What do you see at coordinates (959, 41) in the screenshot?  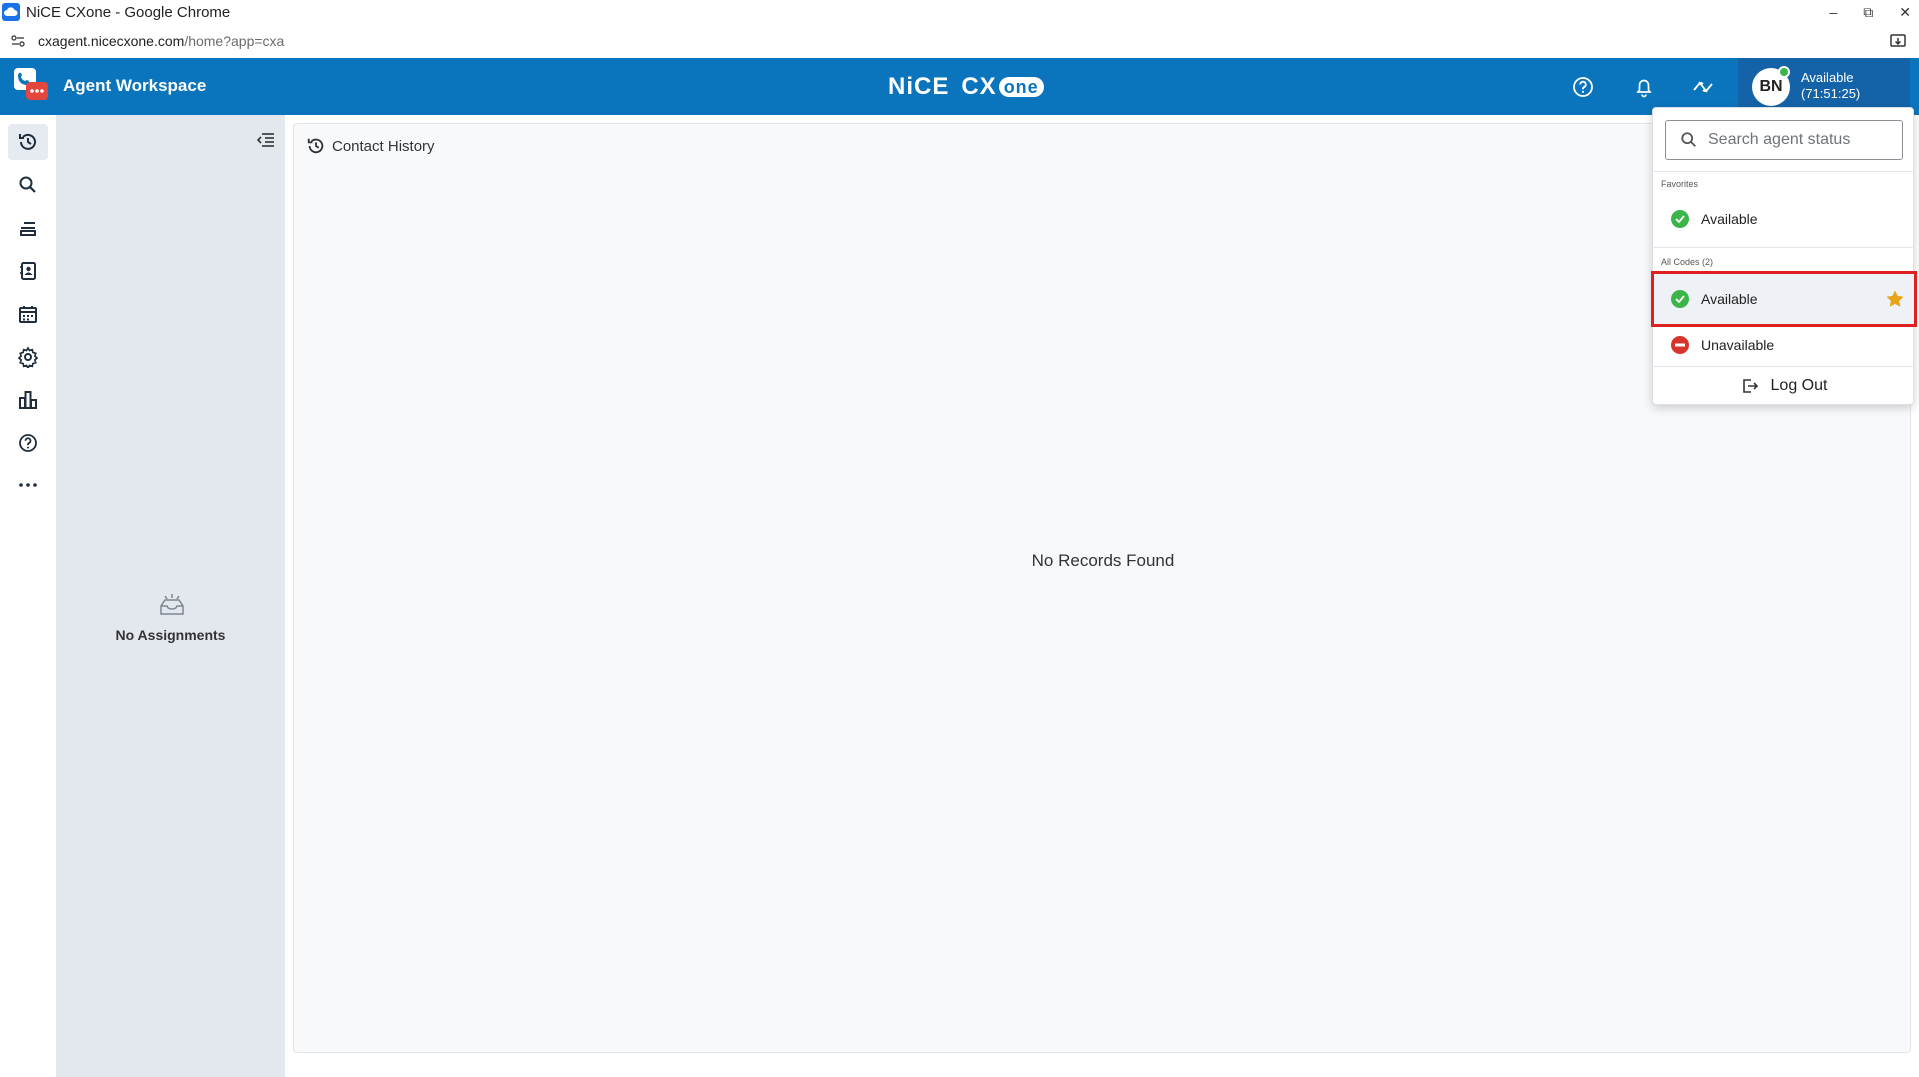 I see `address-bar: cxagent.nicecxone.com/home?app=cxa` at bounding box center [959, 41].